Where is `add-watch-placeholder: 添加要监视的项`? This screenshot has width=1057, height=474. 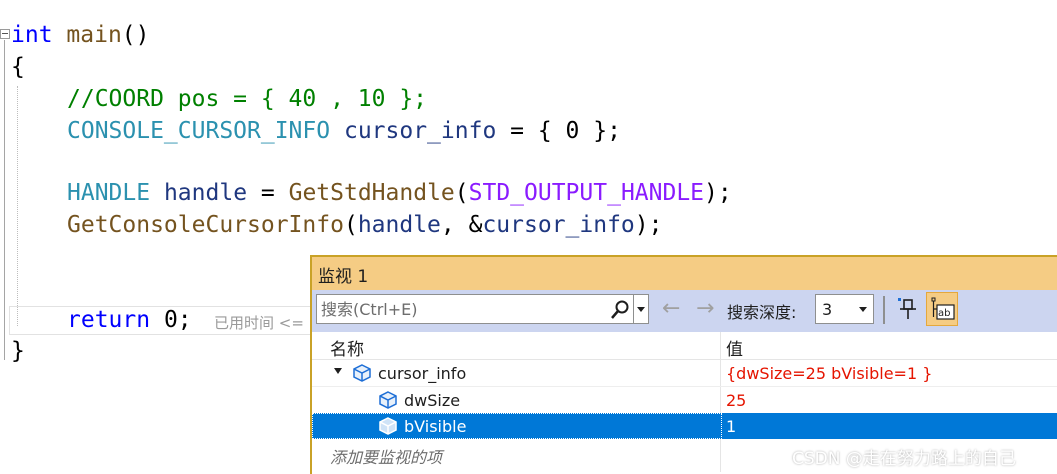
add-watch-placeholder: 添加要监视的项 is located at coordinates (386, 457).